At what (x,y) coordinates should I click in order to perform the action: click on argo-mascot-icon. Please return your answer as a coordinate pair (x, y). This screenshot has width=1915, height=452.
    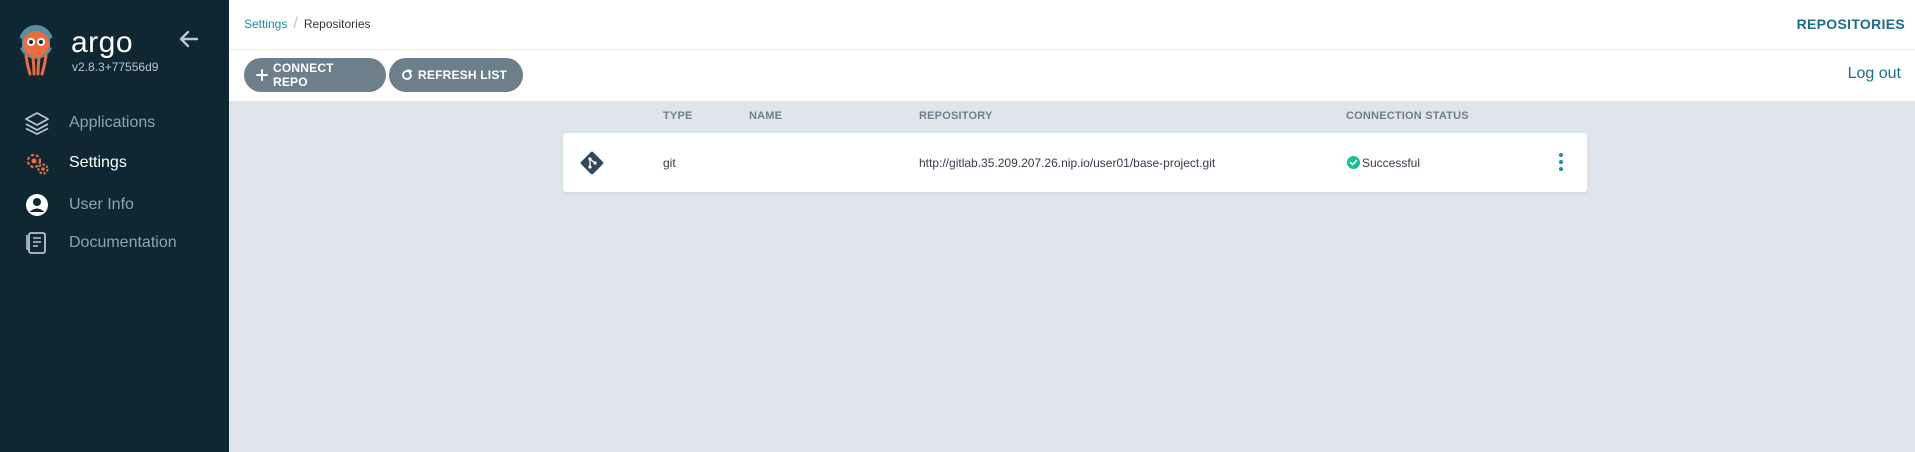
    Looking at the image, I should click on (36, 50).